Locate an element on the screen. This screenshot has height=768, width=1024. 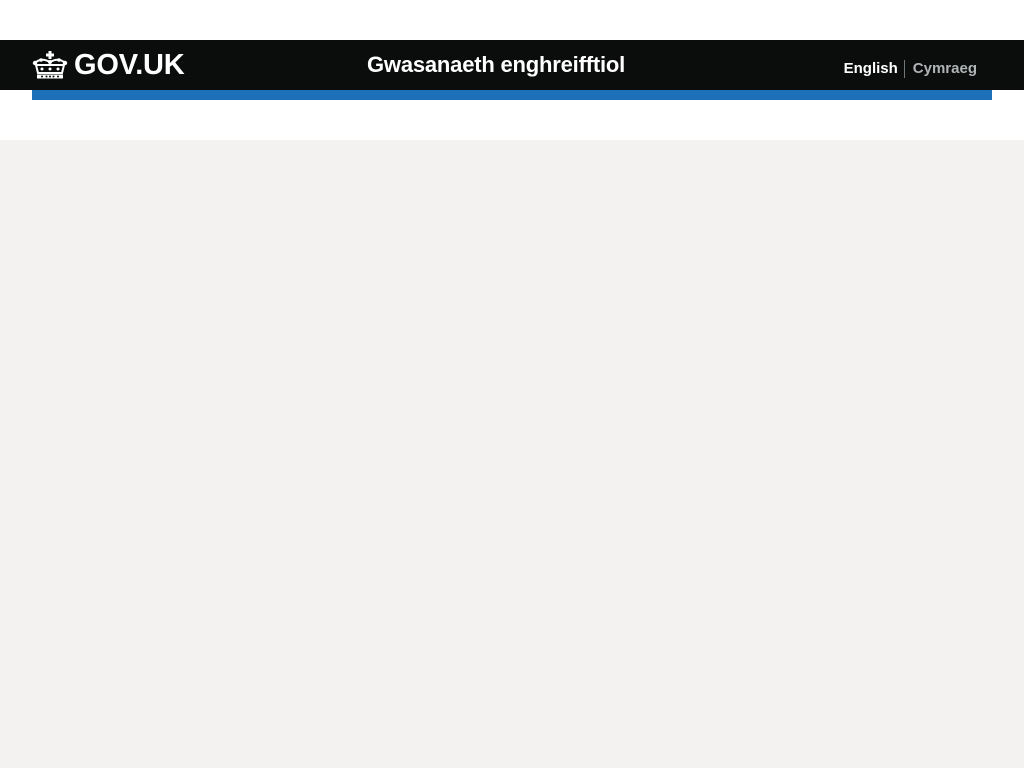
language-current: English is located at coordinates (870, 68).